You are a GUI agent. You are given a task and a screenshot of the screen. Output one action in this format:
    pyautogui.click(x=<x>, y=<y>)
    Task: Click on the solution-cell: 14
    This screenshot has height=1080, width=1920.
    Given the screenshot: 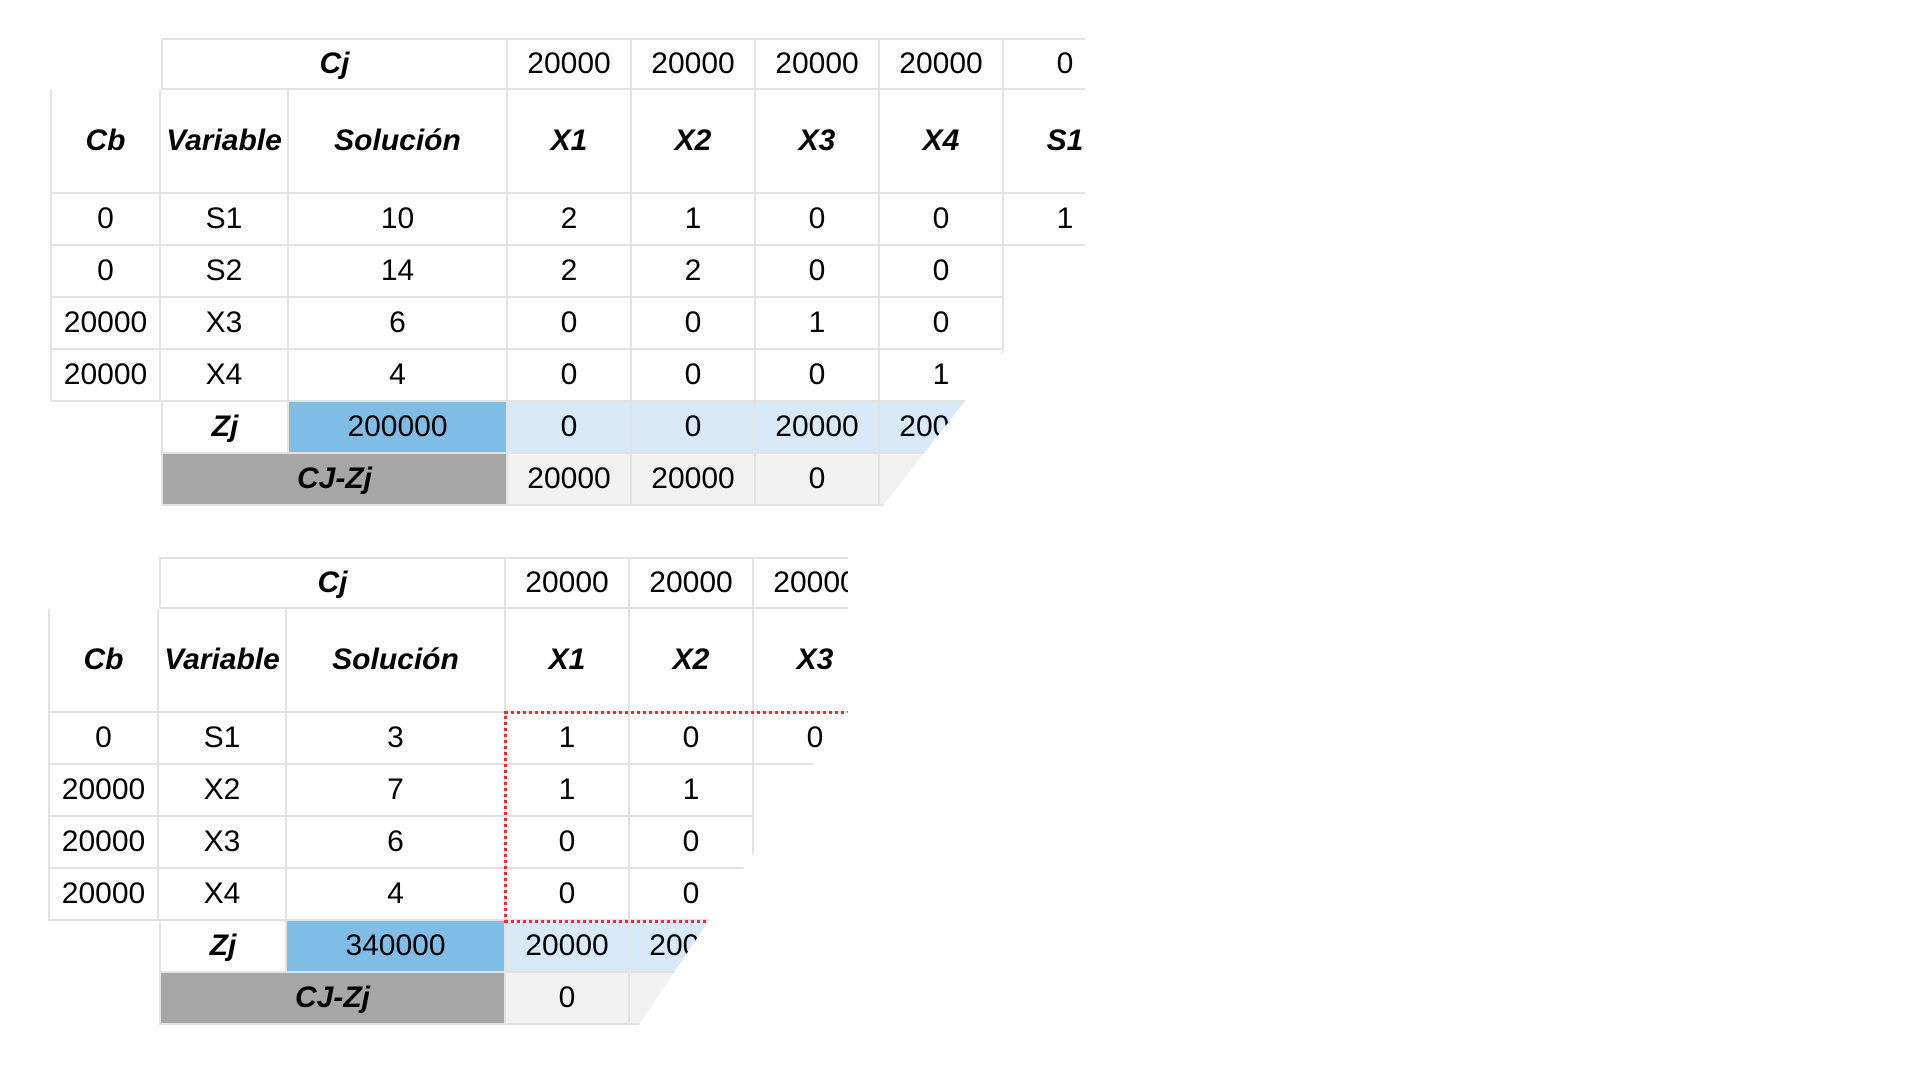 What is the action you would take?
    pyautogui.click(x=398, y=272)
    